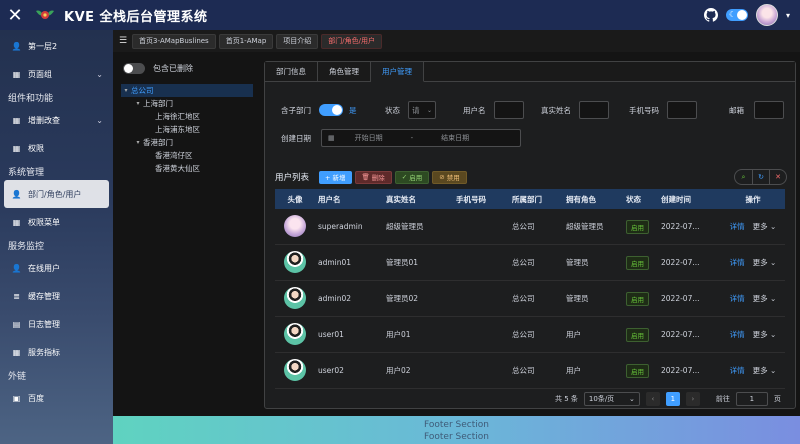 This screenshot has height=444, width=800. Describe the element at coordinates (392, 110) in the screenshot. I see `status-label: 状态` at that location.